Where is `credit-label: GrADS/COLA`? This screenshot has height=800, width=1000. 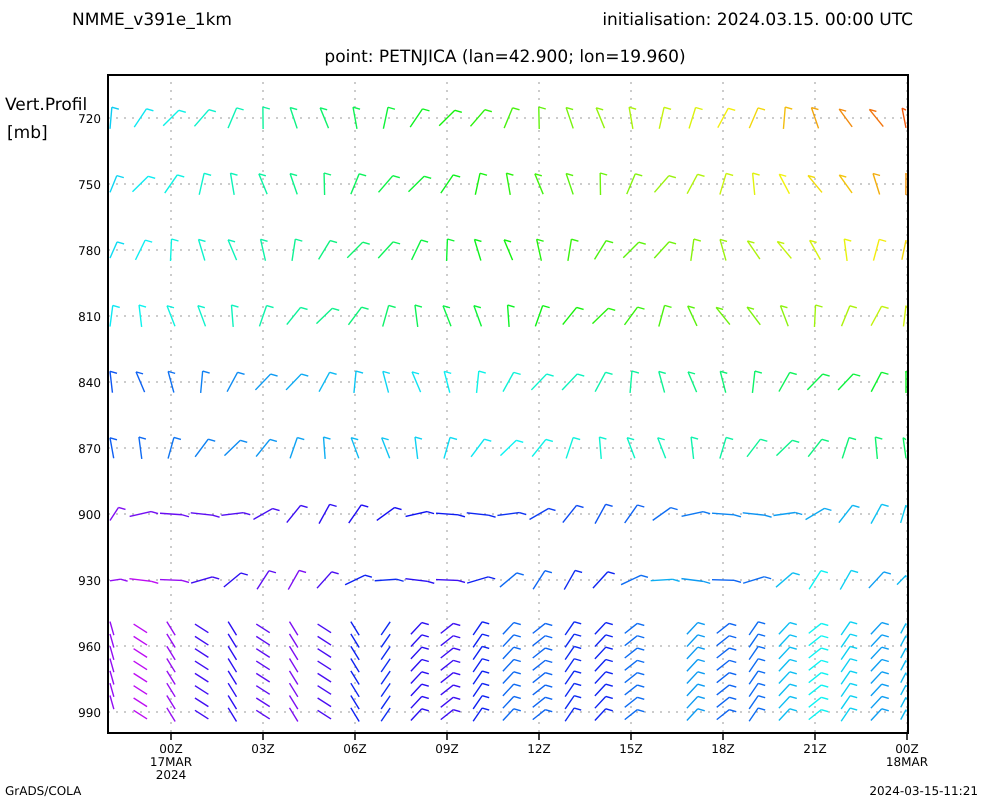
credit-label: GrADS/COLA is located at coordinates (43, 791).